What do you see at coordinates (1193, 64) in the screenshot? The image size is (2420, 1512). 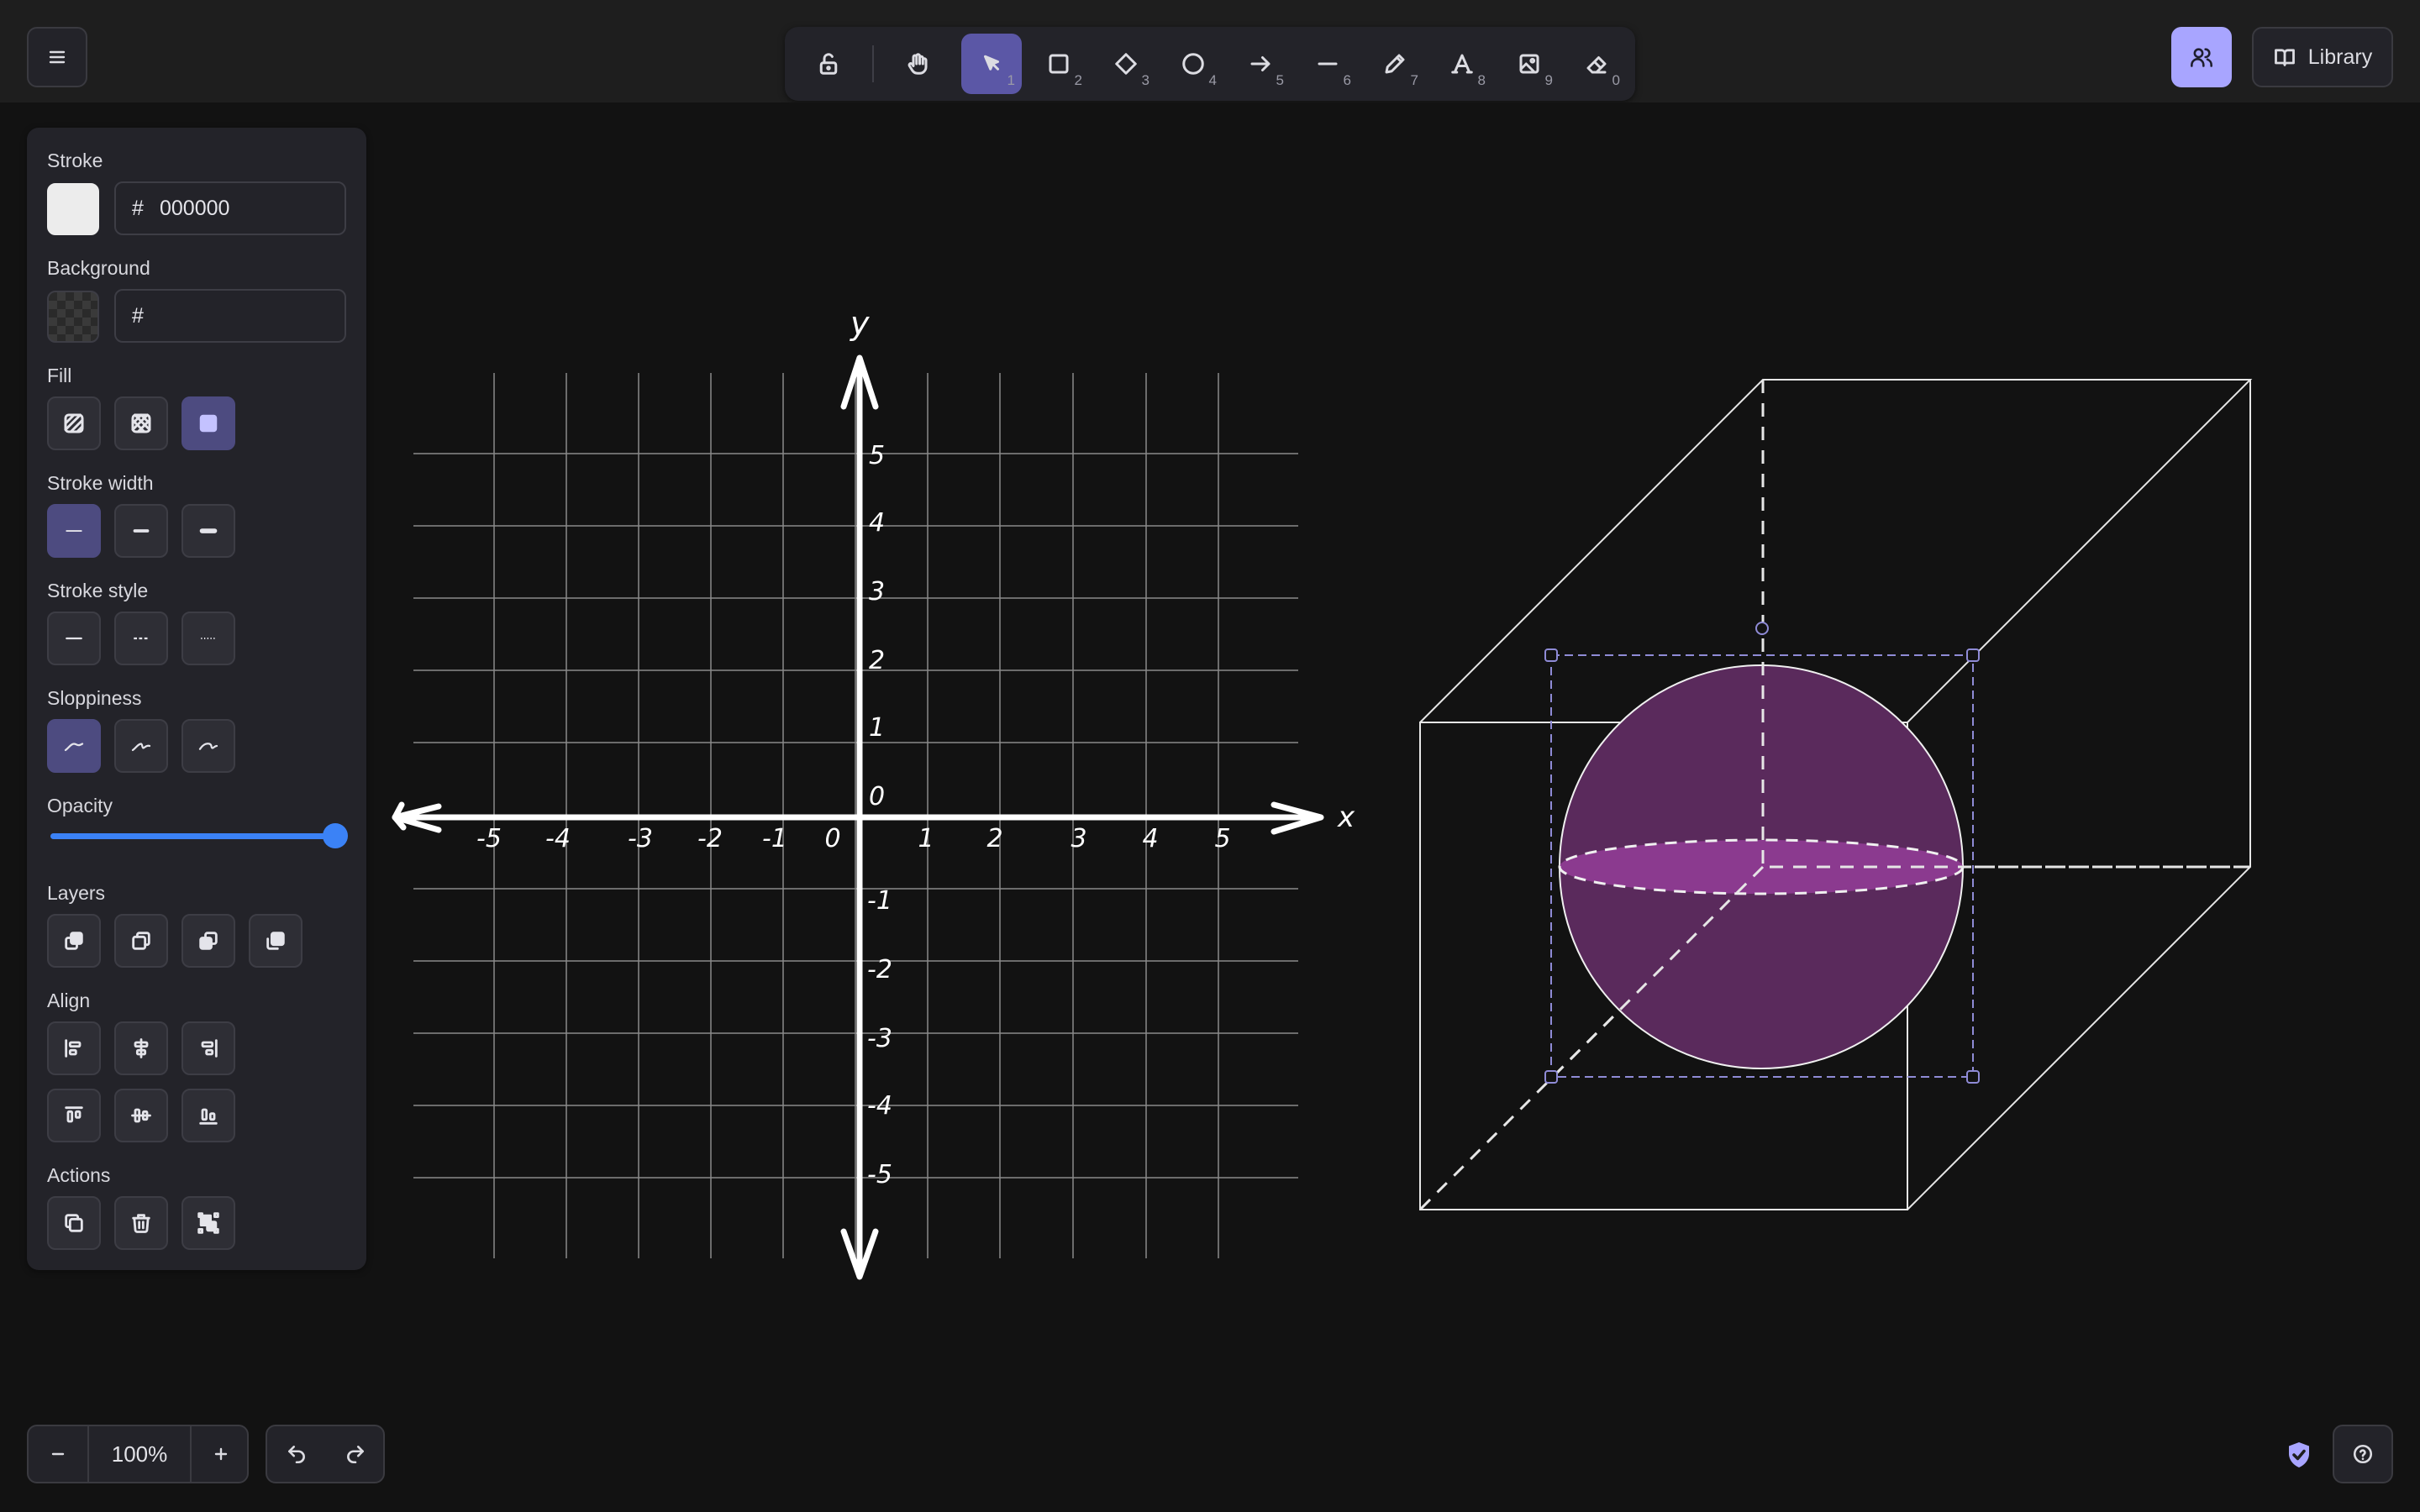 I see `tool-ellipse: 4` at bounding box center [1193, 64].